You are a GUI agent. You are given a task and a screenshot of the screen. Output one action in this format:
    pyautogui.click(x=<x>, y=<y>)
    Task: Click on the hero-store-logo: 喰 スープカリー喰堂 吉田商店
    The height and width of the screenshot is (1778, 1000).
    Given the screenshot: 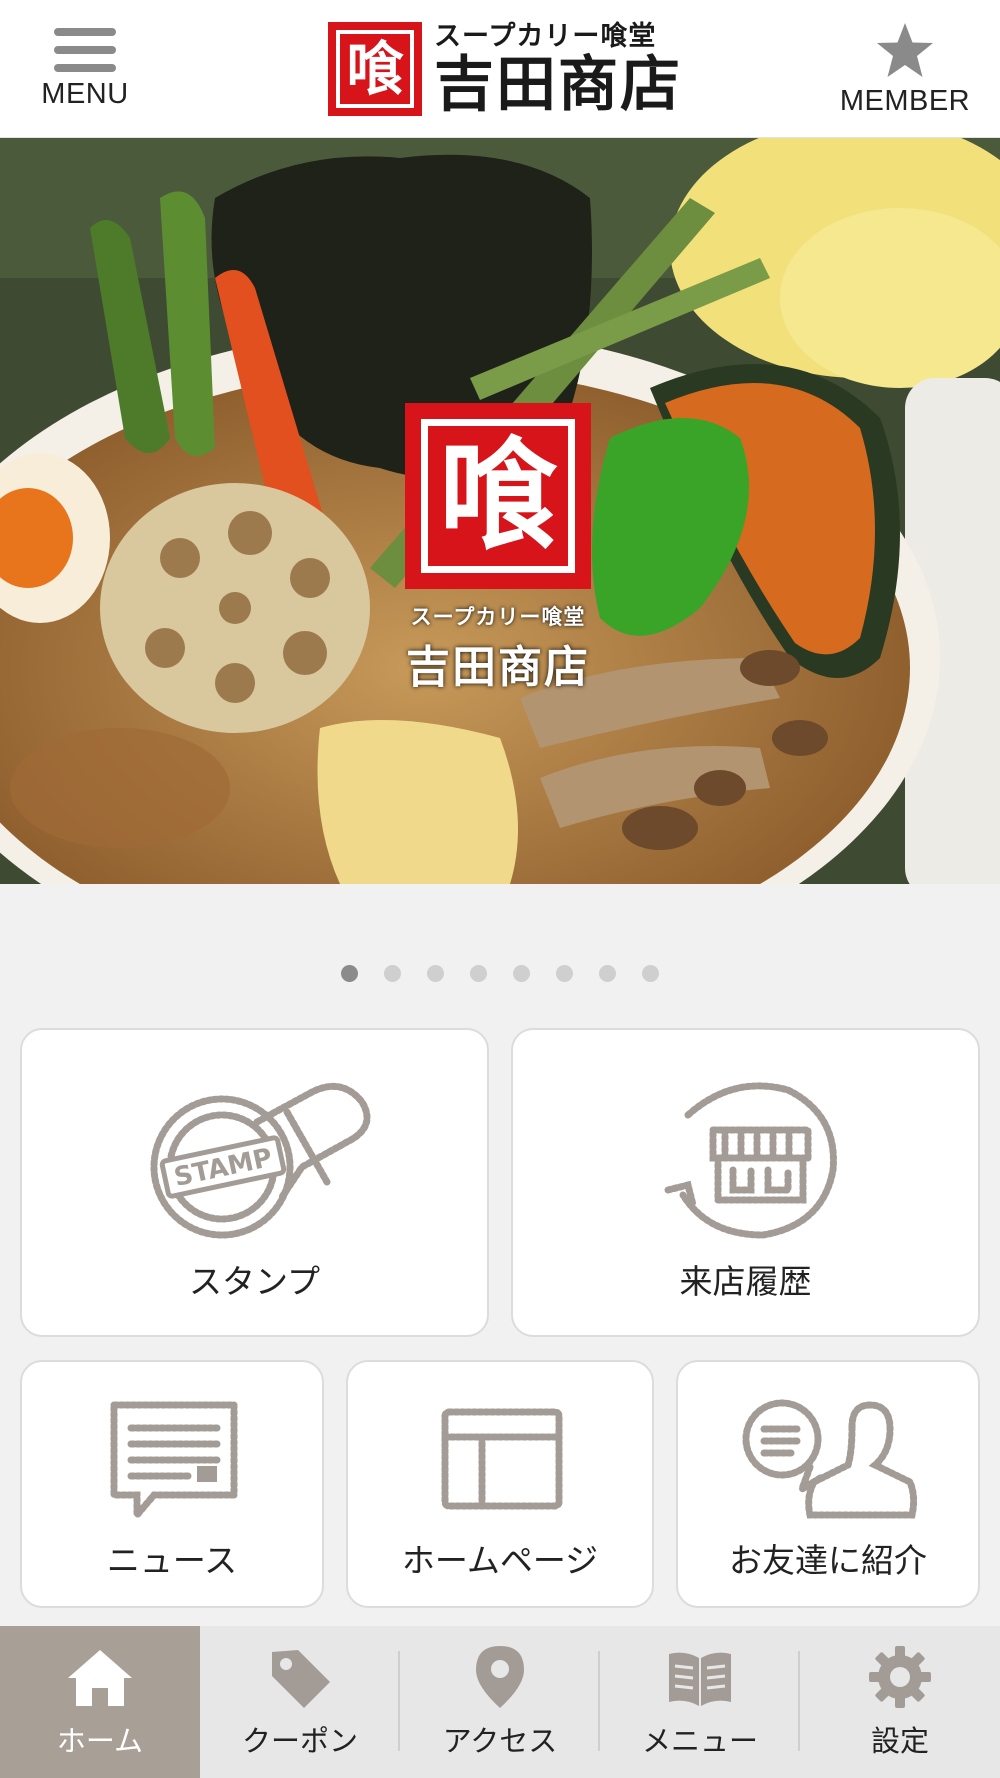 What is the action you would take?
    pyautogui.click(x=498, y=549)
    